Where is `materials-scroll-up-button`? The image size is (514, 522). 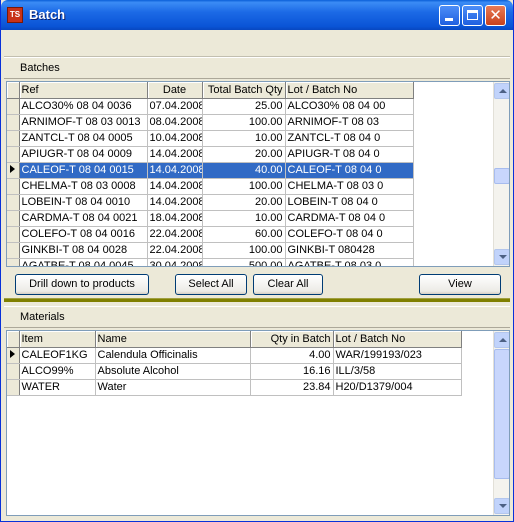 materials-scroll-up-button is located at coordinates (501, 340).